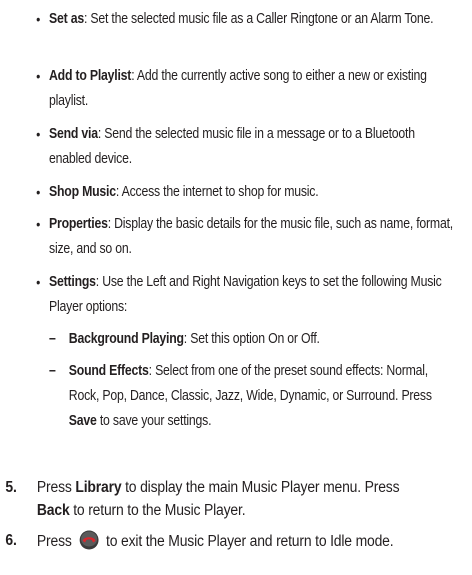 Image resolution: width=472 pixels, height=575 pixels. I want to click on option-term: Properties, so click(78, 224).